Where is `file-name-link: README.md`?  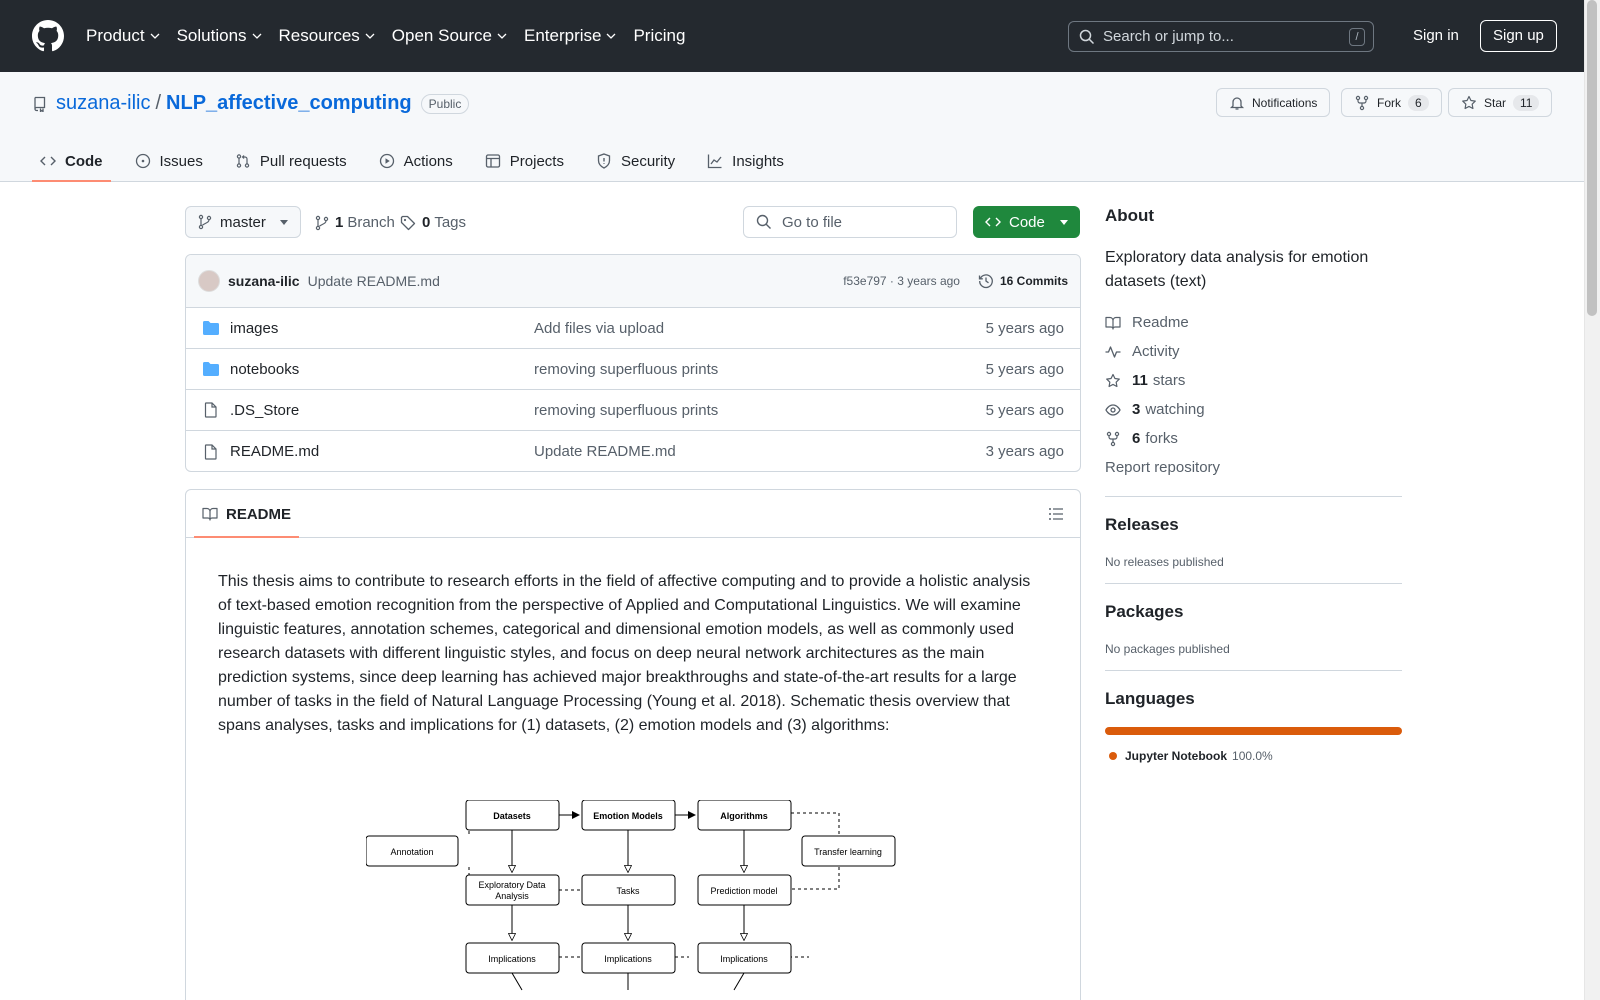 file-name-link: README.md is located at coordinates (274, 451).